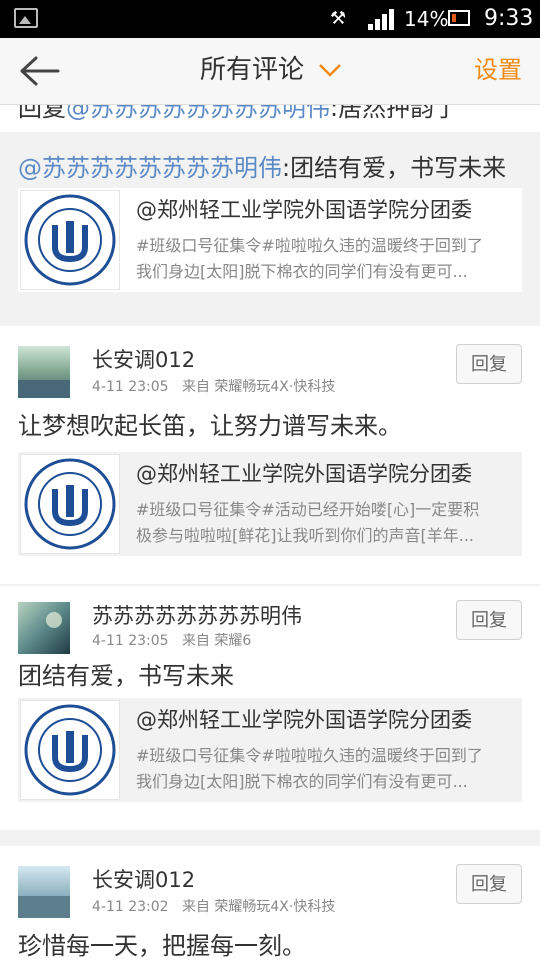 Image resolution: width=540 pixels, height=960 pixels. I want to click on signal-icon, so click(382, 19).